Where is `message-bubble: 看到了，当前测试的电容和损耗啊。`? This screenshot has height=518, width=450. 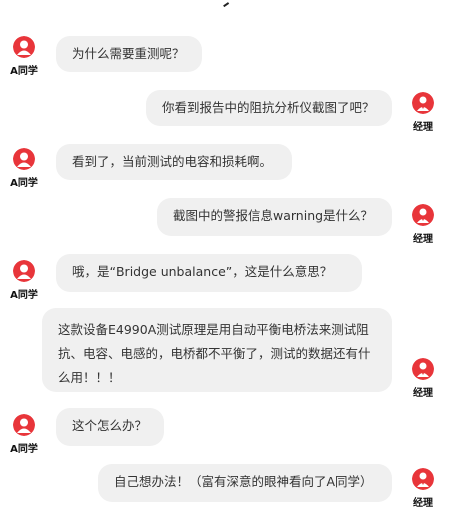
message-bubble: 看到了，当前测试的电容和损耗啊。 is located at coordinates (174, 162).